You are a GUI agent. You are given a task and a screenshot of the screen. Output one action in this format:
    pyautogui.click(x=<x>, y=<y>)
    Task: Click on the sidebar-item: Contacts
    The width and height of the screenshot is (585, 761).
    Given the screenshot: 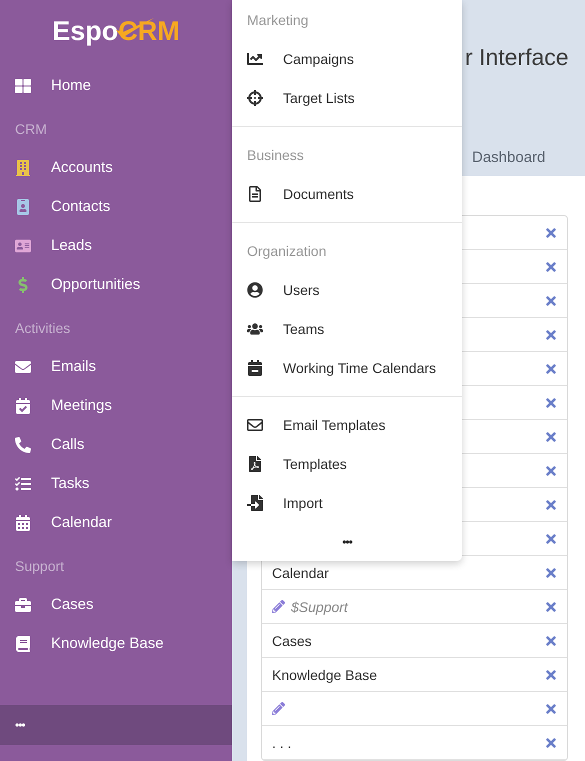 What is the action you would take?
    pyautogui.click(x=116, y=206)
    